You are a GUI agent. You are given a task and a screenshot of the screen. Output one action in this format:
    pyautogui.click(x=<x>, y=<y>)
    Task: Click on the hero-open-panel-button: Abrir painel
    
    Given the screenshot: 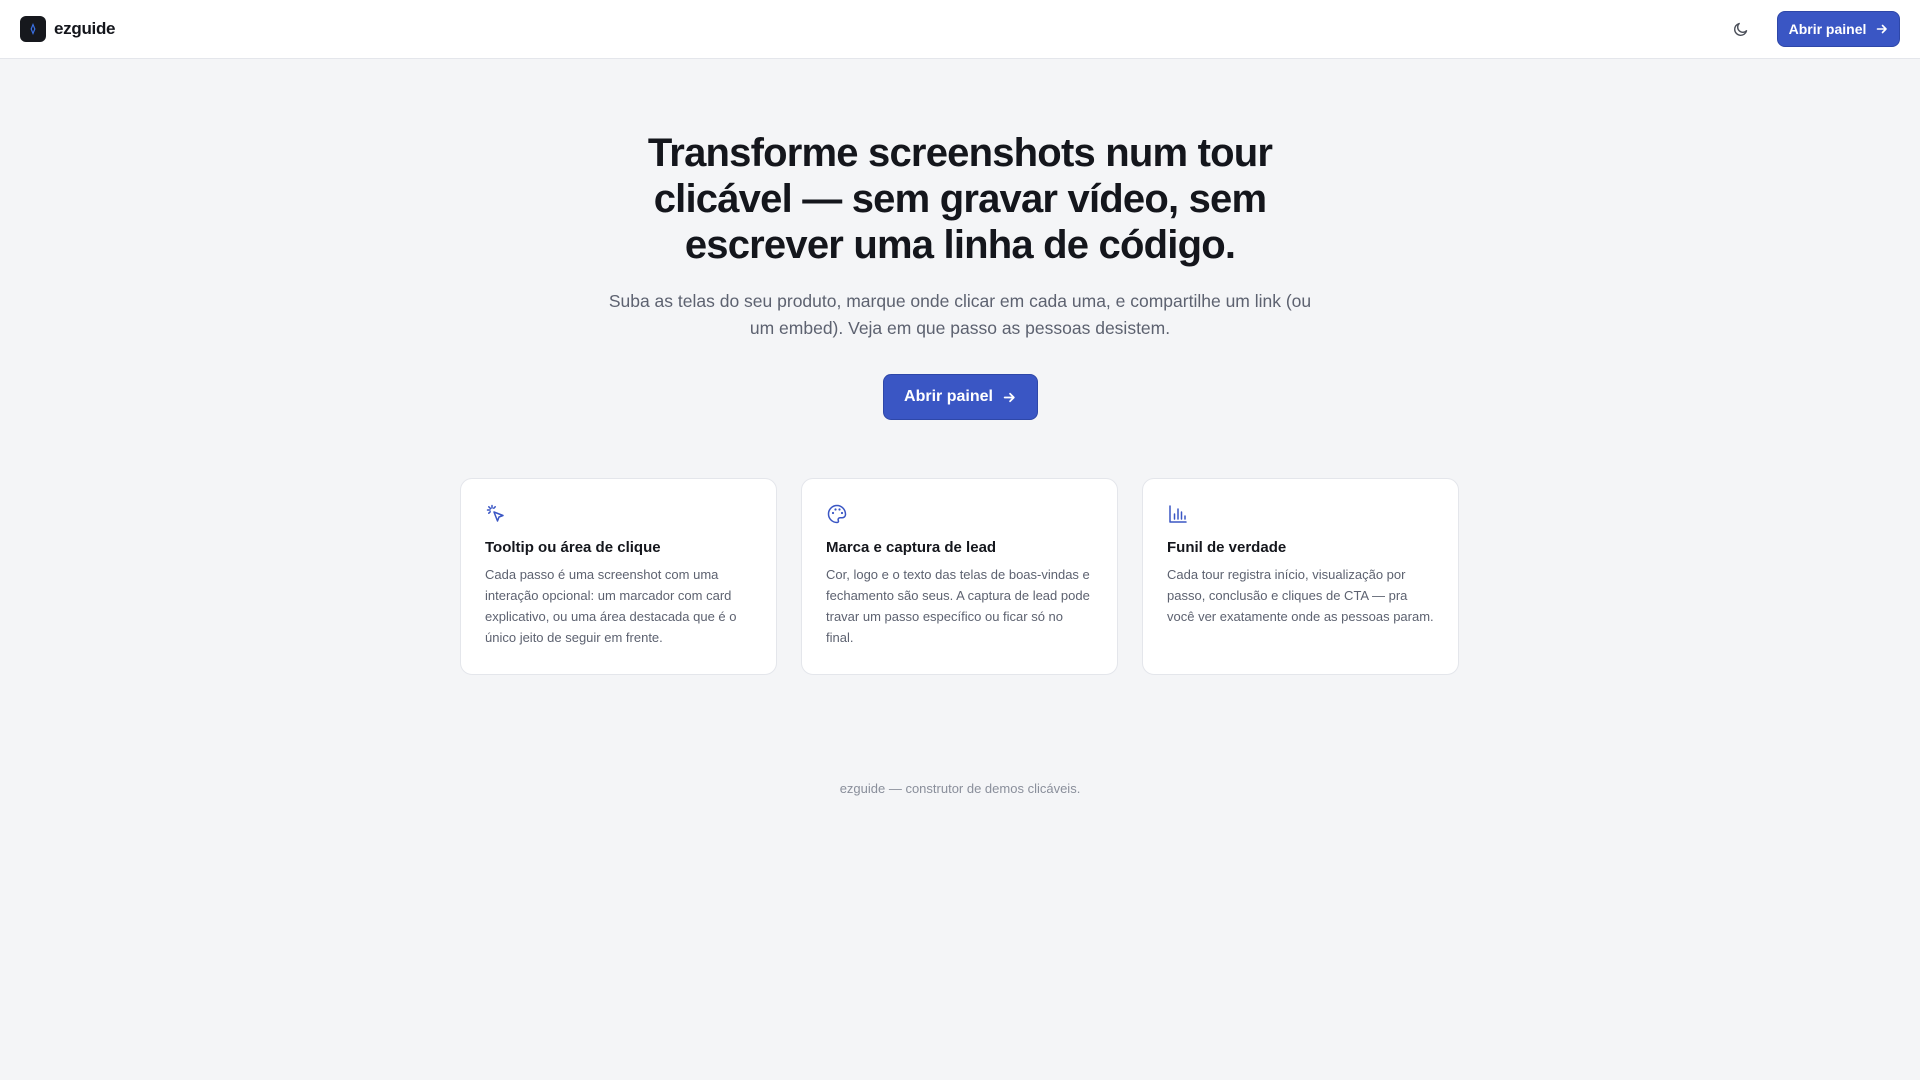 What is the action you would take?
    pyautogui.click(x=960, y=397)
    